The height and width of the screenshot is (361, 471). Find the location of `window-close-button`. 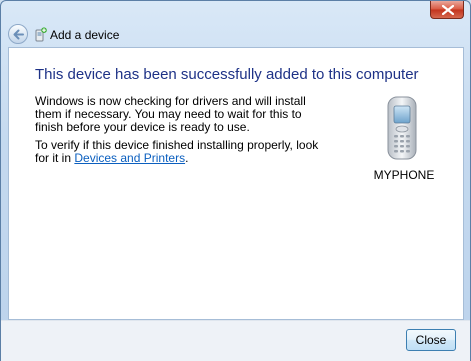

window-close-button is located at coordinates (447, 10).